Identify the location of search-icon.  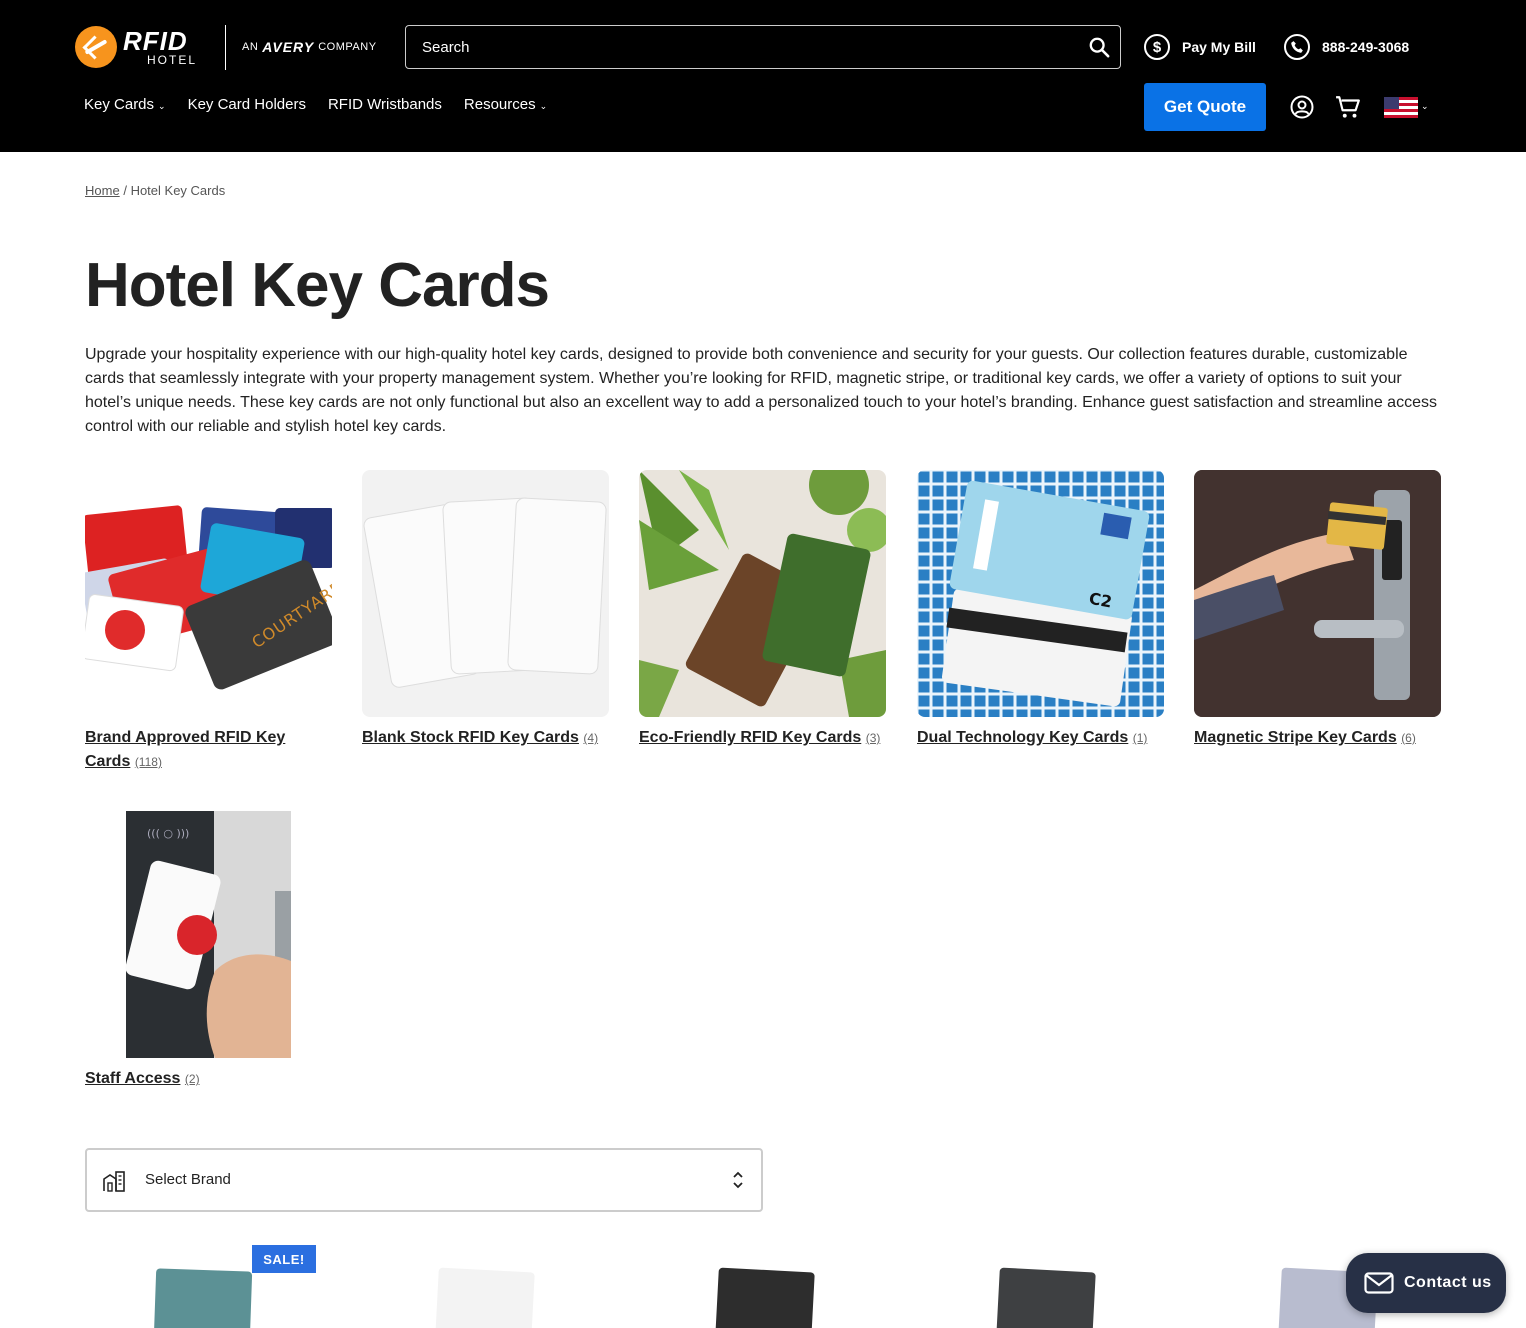
(1099, 47).